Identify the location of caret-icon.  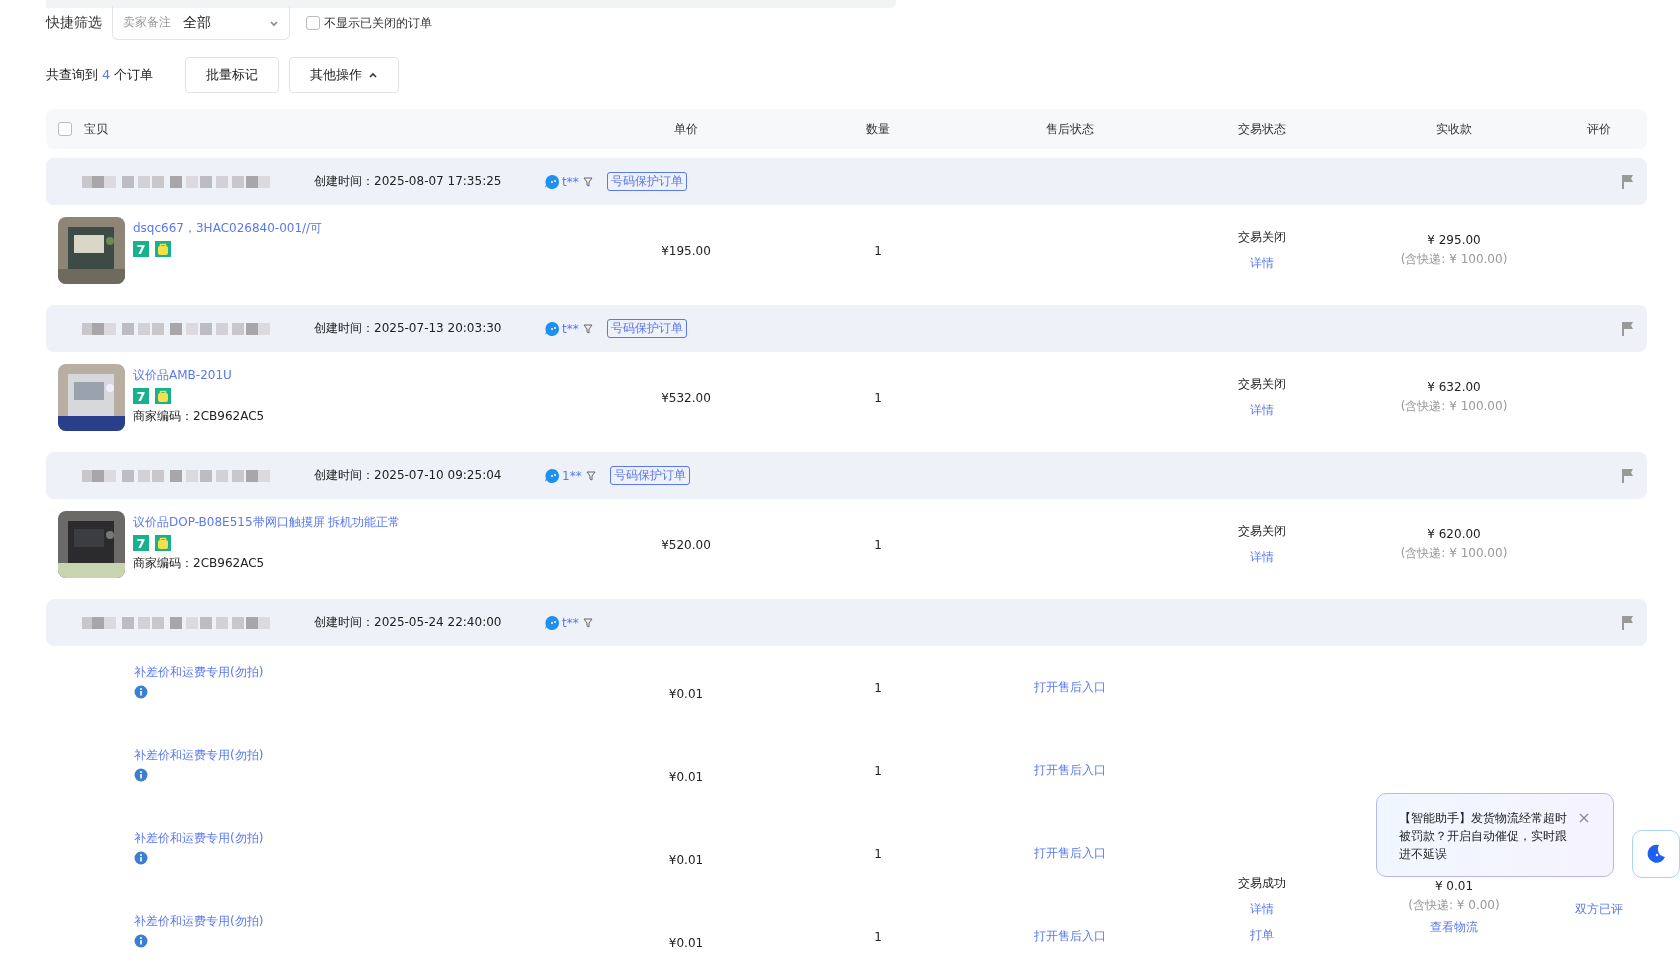
(373, 75).